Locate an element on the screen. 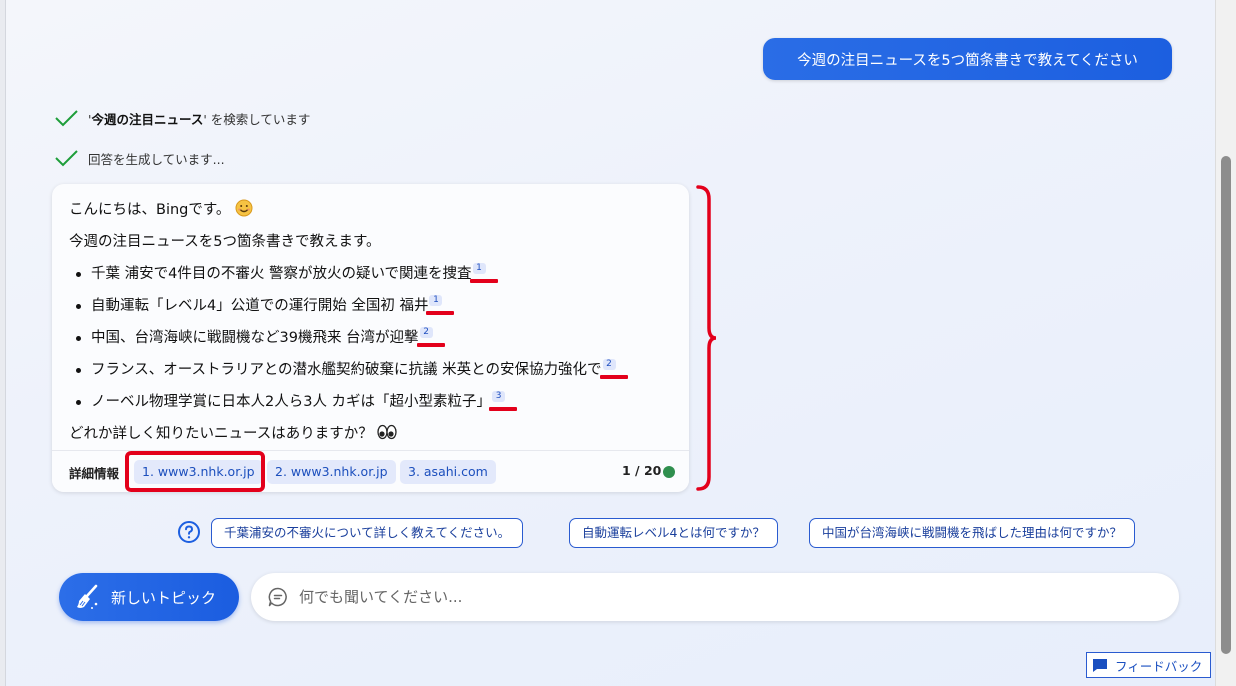 This screenshot has height=686, width=1236. citation-number: 3 is located at coordinates (498, 396).